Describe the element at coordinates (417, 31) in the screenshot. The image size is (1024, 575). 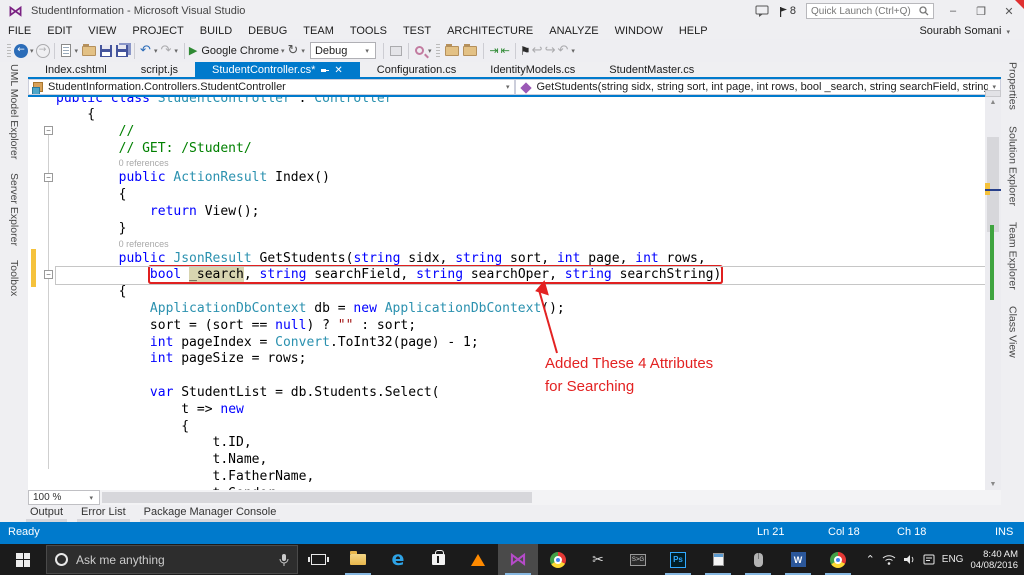
I see `menu-test: TEST` at that location.